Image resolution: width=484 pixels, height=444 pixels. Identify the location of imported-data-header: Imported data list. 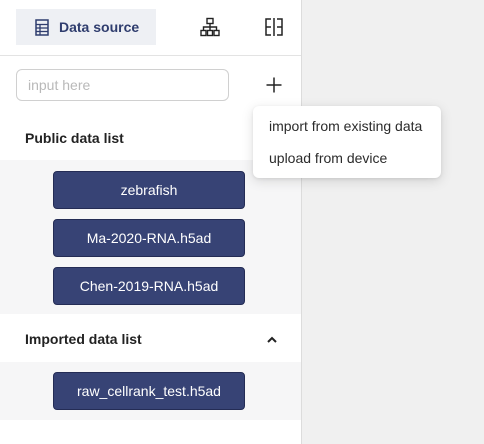
(150, 339).